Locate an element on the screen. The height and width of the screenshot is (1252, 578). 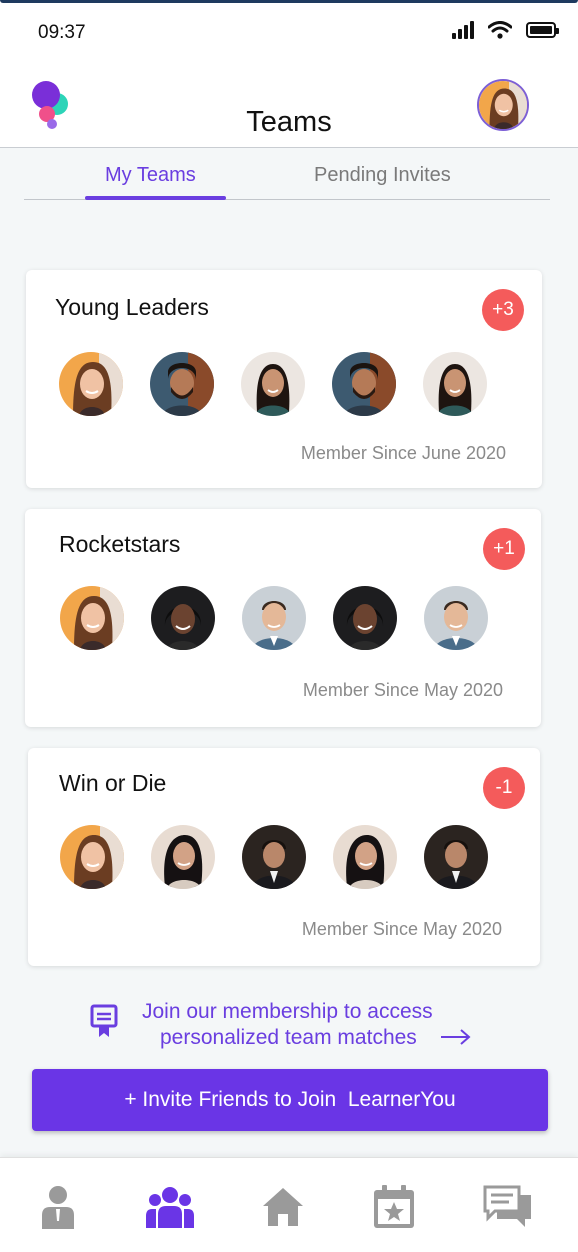
membership-icon is located at coordinates (104, 1020).